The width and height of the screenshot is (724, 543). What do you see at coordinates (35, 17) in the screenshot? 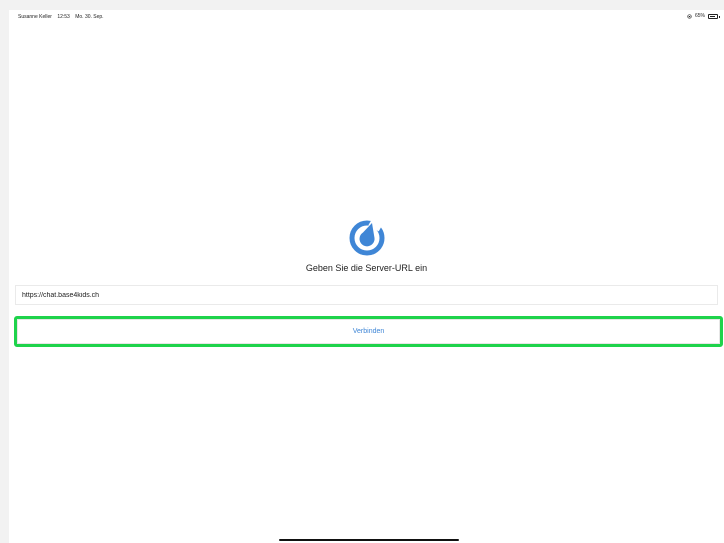
I see `status-user: Susanne Keller` at bounding box center [35, 17].